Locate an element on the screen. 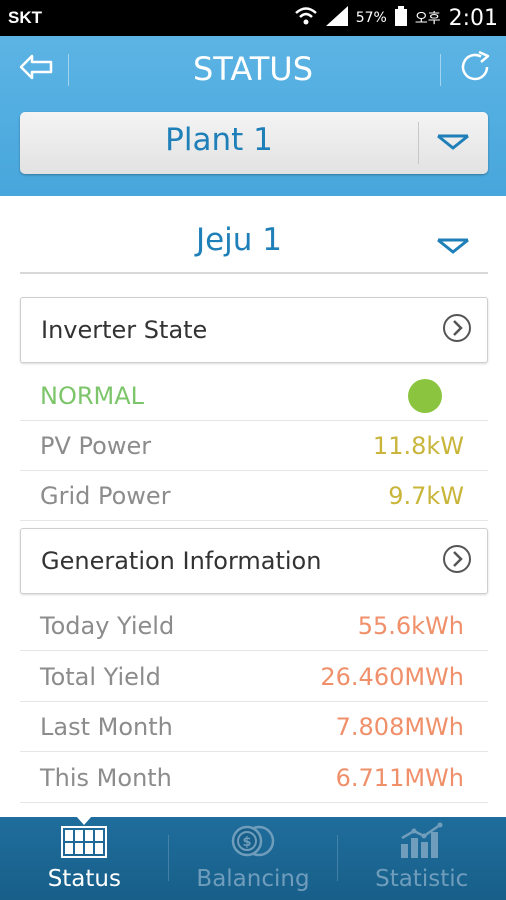 Image resolution: width=506 pixels, height=900 pixels. total-yield-value: 26.460MWh is located at coordinates (392, 676).